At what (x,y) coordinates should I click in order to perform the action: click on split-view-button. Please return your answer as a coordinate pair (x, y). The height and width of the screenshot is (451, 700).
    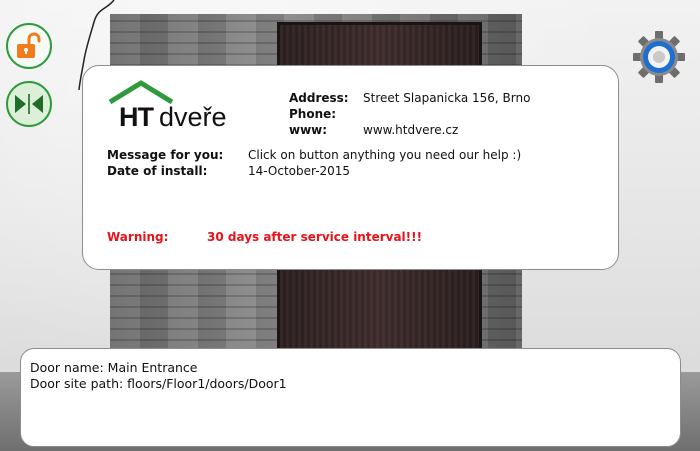
    Looking at the image, I should click on (29, 104).